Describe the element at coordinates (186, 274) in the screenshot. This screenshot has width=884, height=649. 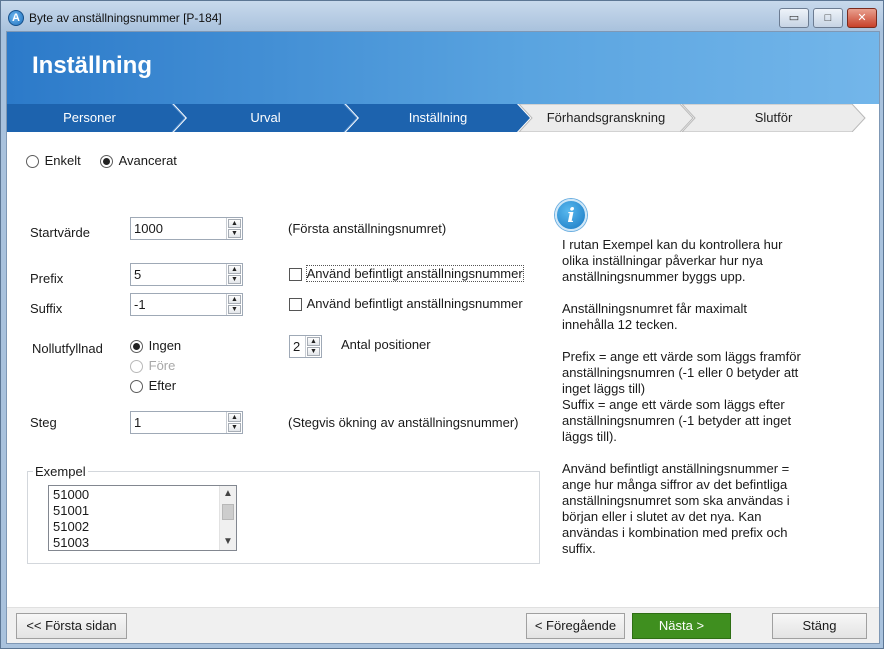
I see `prefix-spinner: 5 ▲ ▼` at that location.